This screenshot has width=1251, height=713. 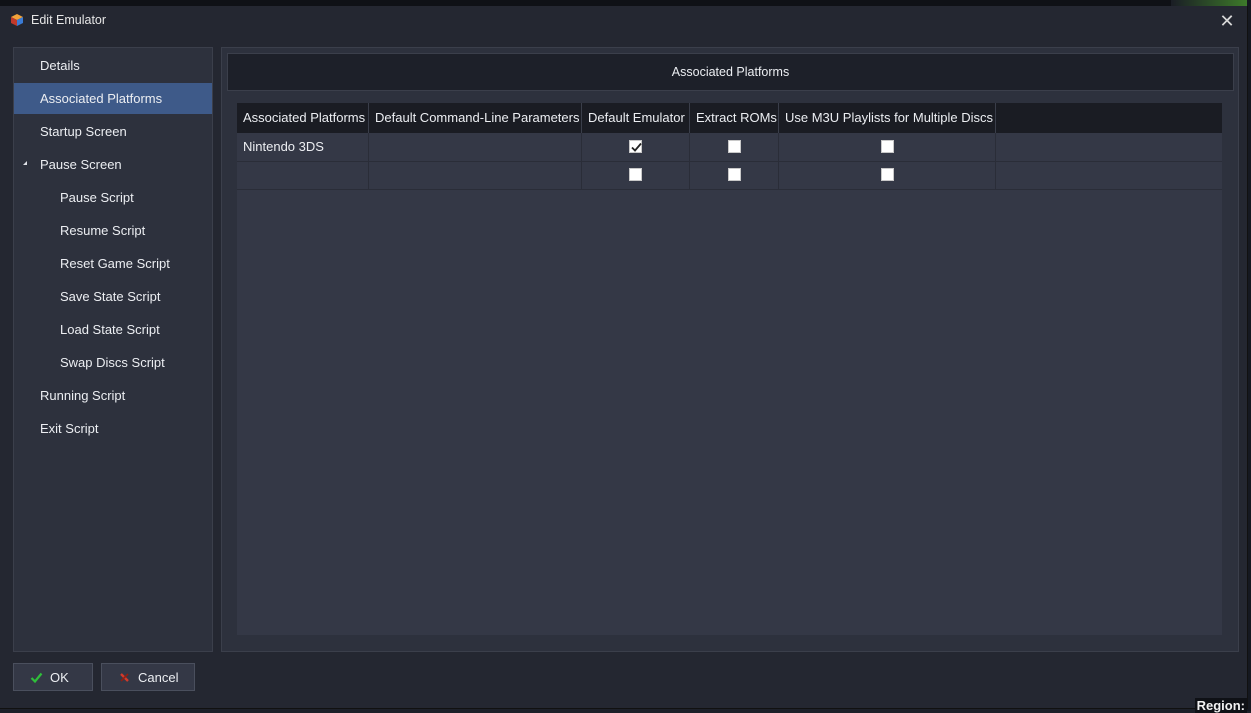 What do you see at coordinates (730, 72) in the screenshot?
I see `panel-header: Associated Platforms` at bounding box center [730, 72].